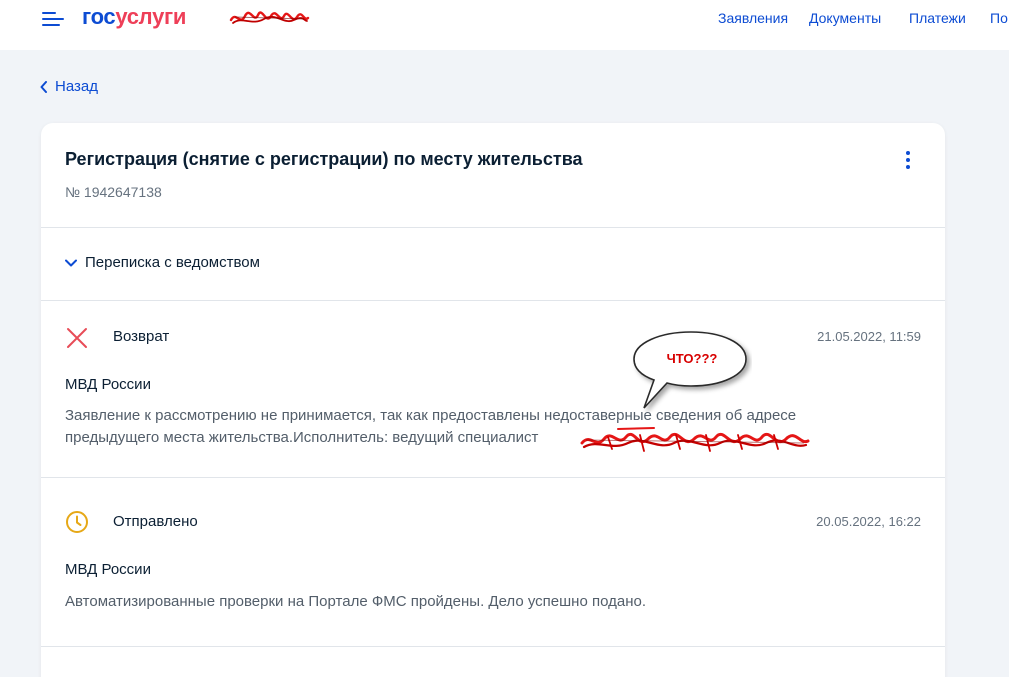 The image size is (1009, 677). Describe the element at coordinates (692, 358) in the screenshot. I see `bubble-text: ЧТО???` at that location.